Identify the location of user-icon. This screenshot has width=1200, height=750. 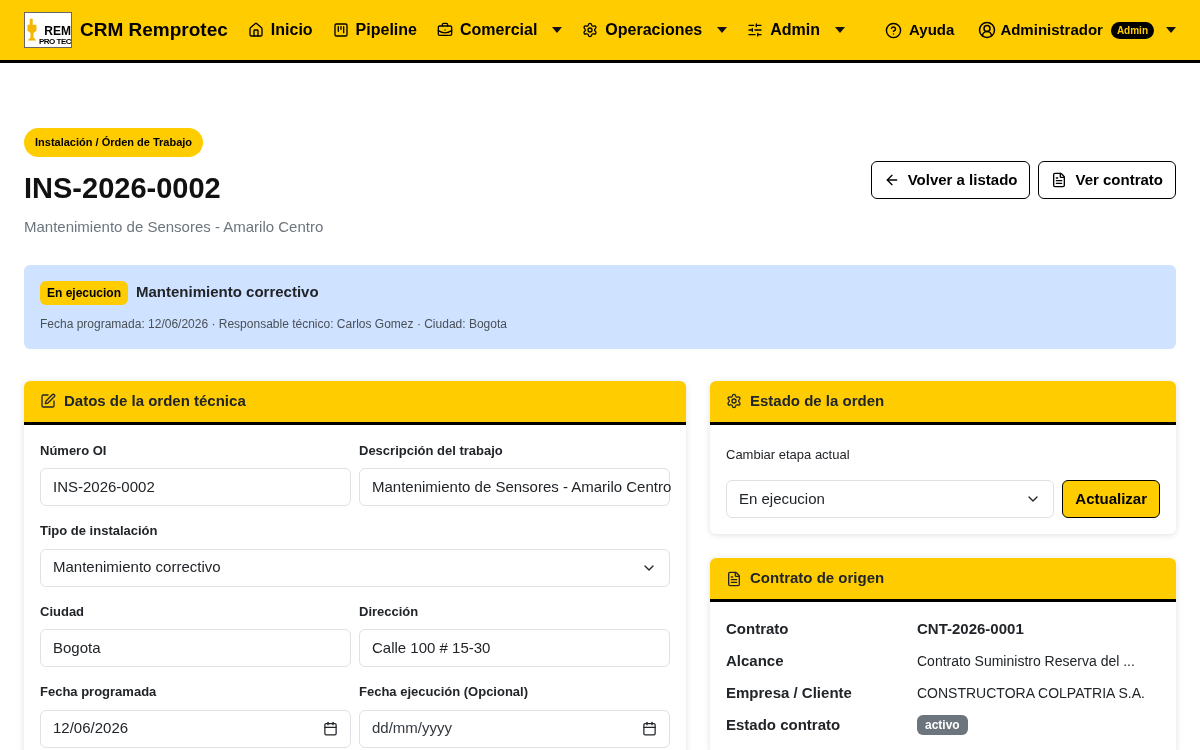
(987, 30).